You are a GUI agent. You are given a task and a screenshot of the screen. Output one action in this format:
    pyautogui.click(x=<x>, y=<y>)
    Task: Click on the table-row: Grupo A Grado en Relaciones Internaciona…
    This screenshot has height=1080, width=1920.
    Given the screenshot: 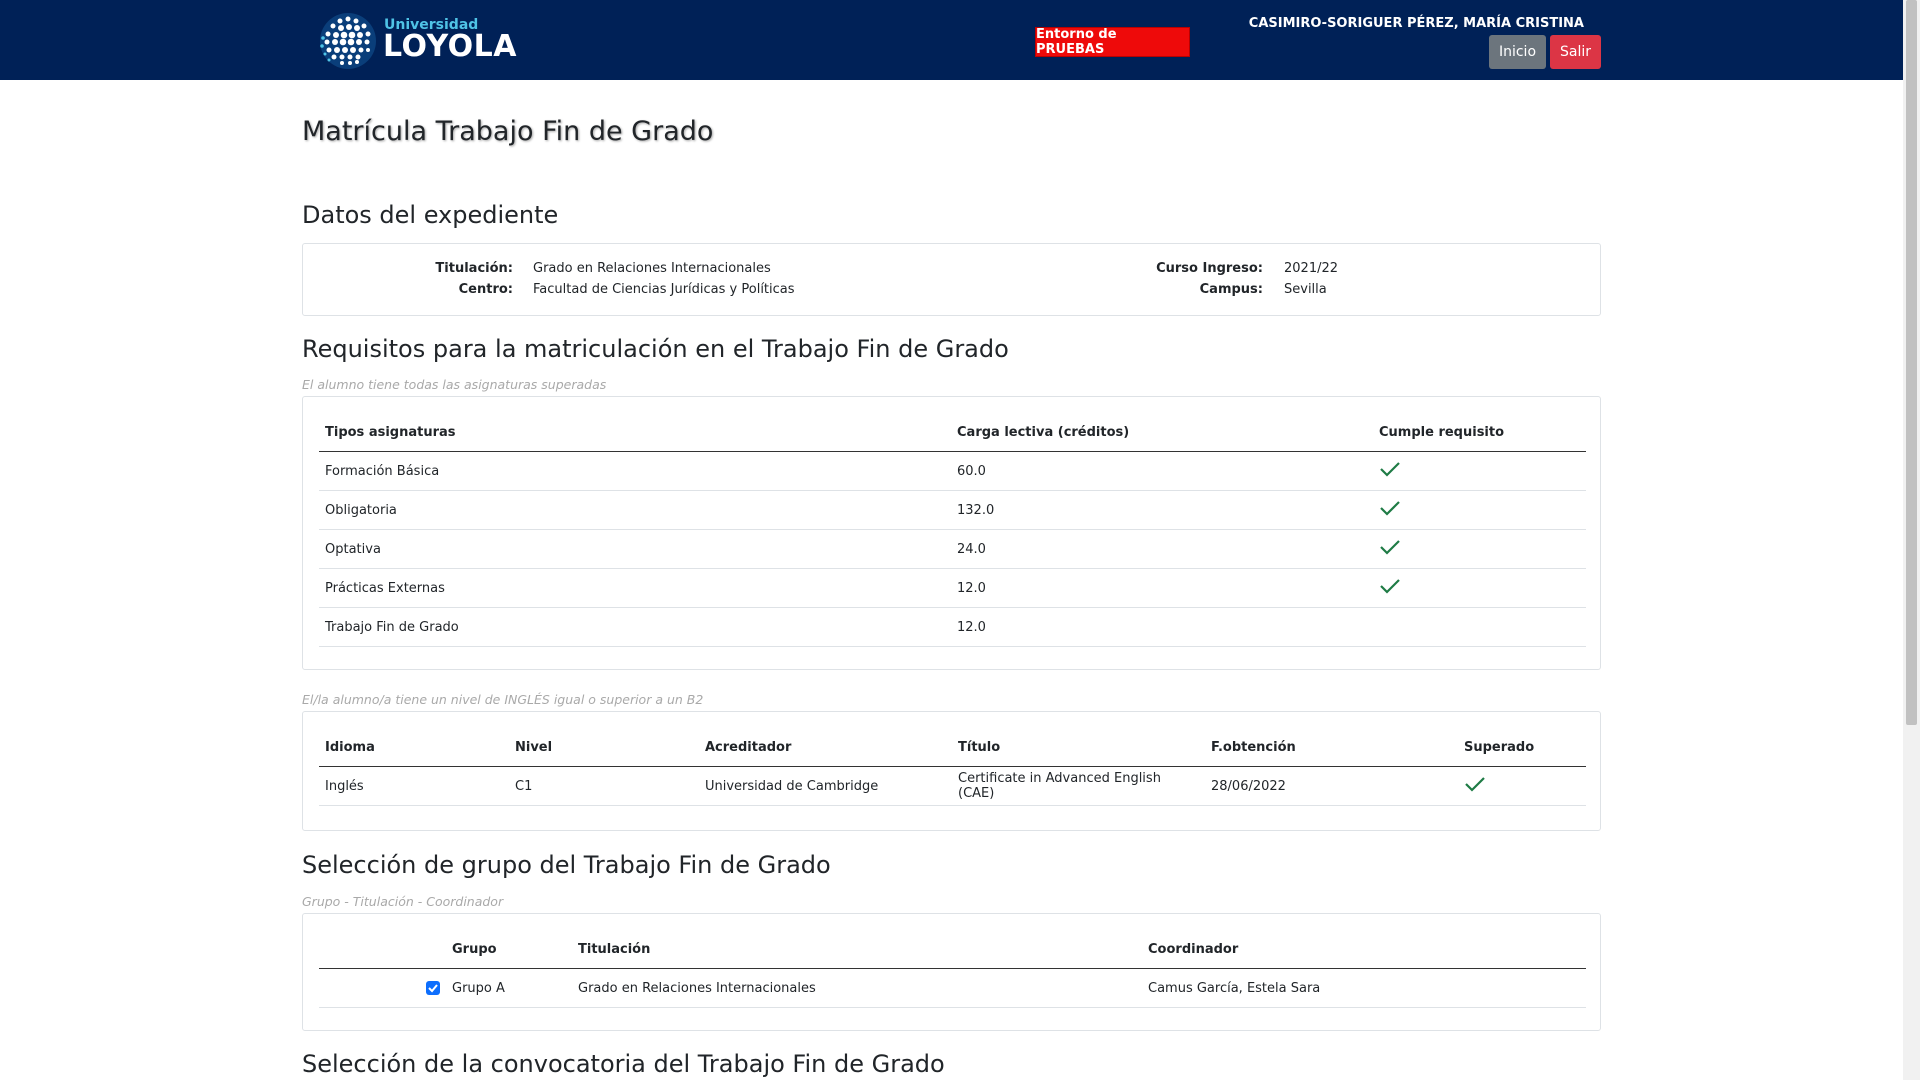 What is the action you would take?
    pyautogui.click(x=952, y=988)
    